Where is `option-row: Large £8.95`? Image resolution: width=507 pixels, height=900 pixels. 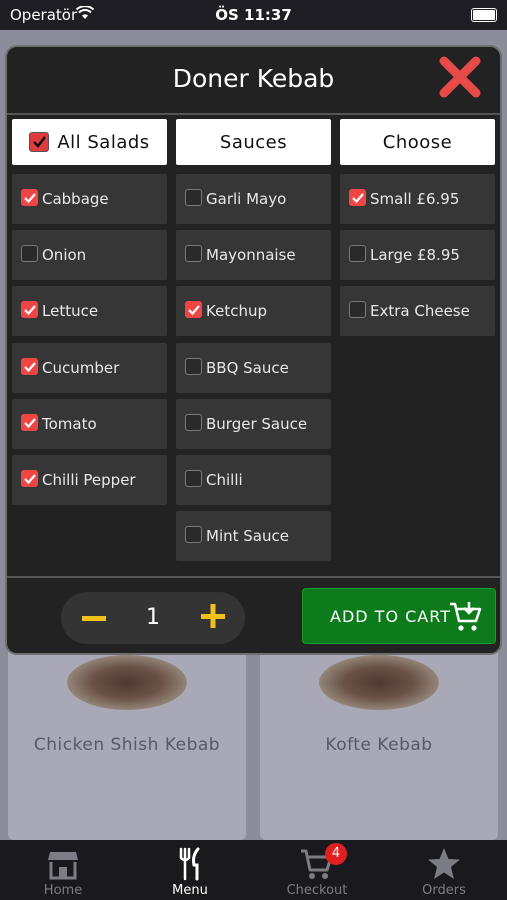
option-row: Large £8.95 is located at coordinates (417, 255).